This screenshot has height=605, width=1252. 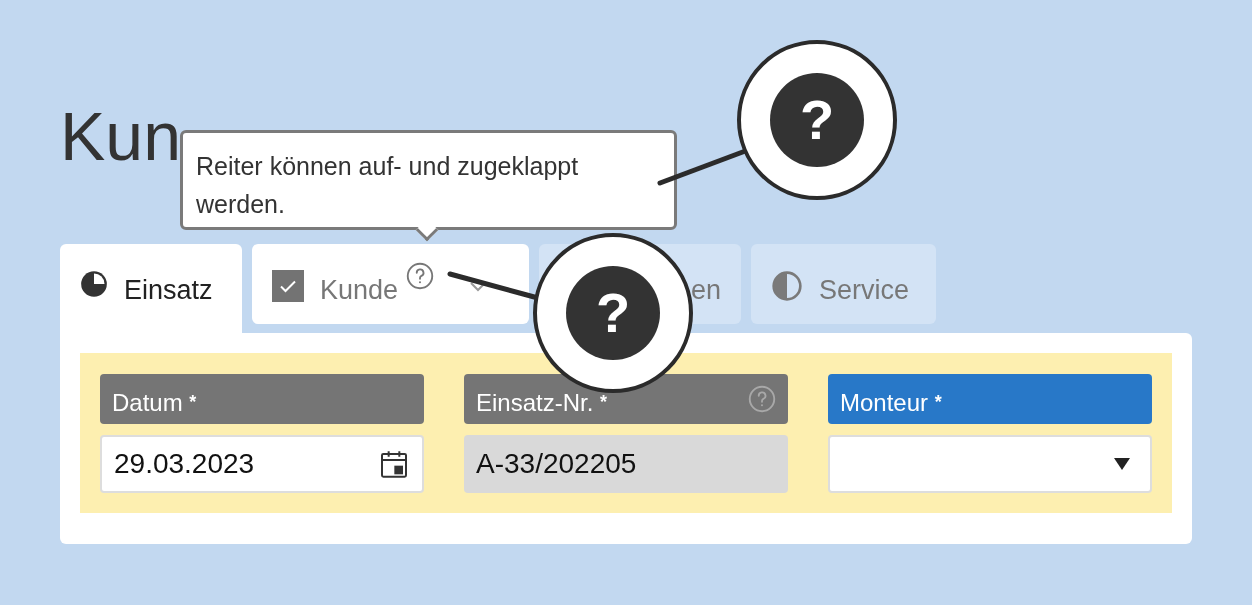 What do you see at coordinates (705, 290) in the screenshot?
I see `tab-label: en` at bounding box center [705, 290].